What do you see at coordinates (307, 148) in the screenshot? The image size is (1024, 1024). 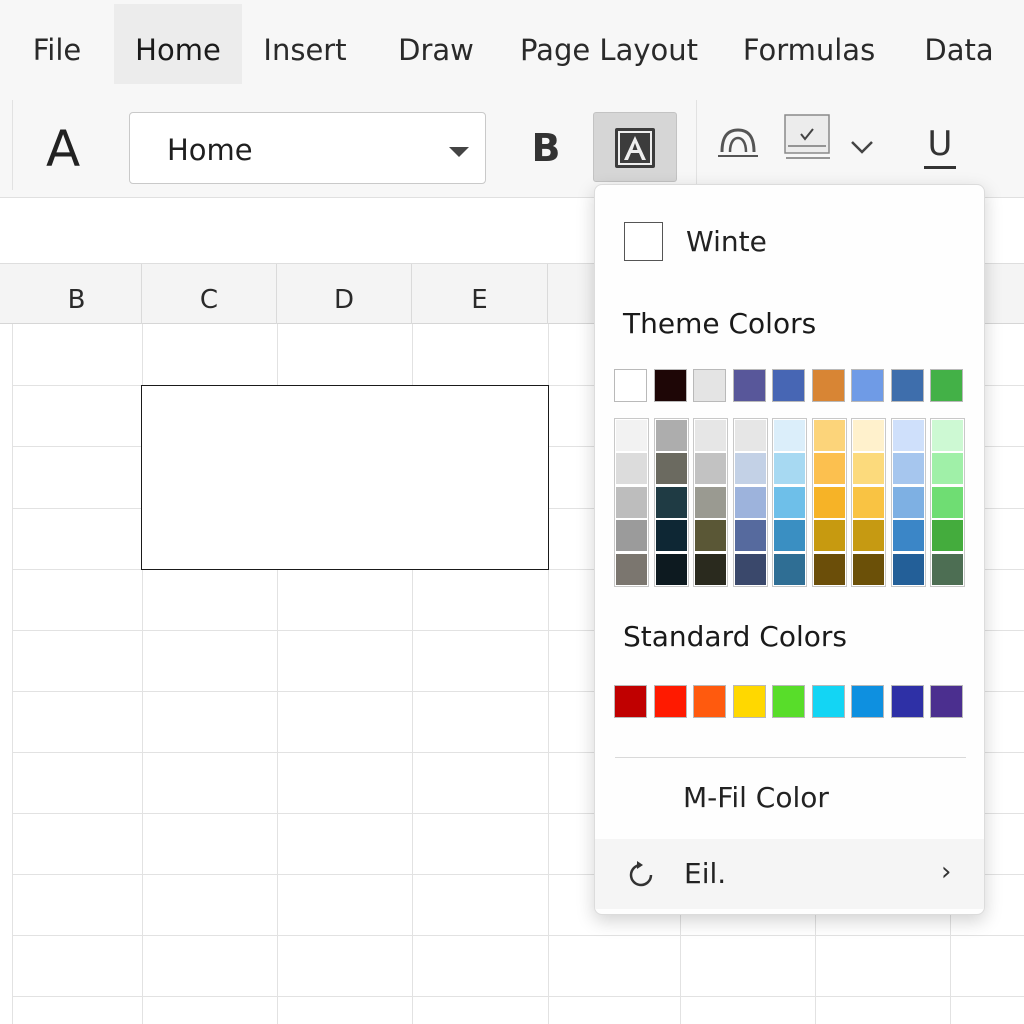 I see `style-select: Home` at bounding box center [307, 148].